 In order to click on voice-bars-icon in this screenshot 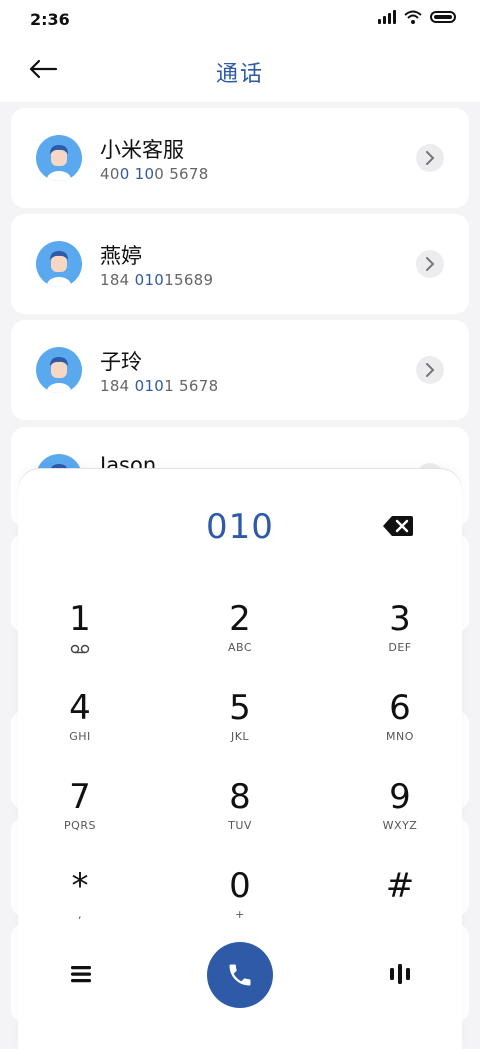, I will do `click(400, 974)`.